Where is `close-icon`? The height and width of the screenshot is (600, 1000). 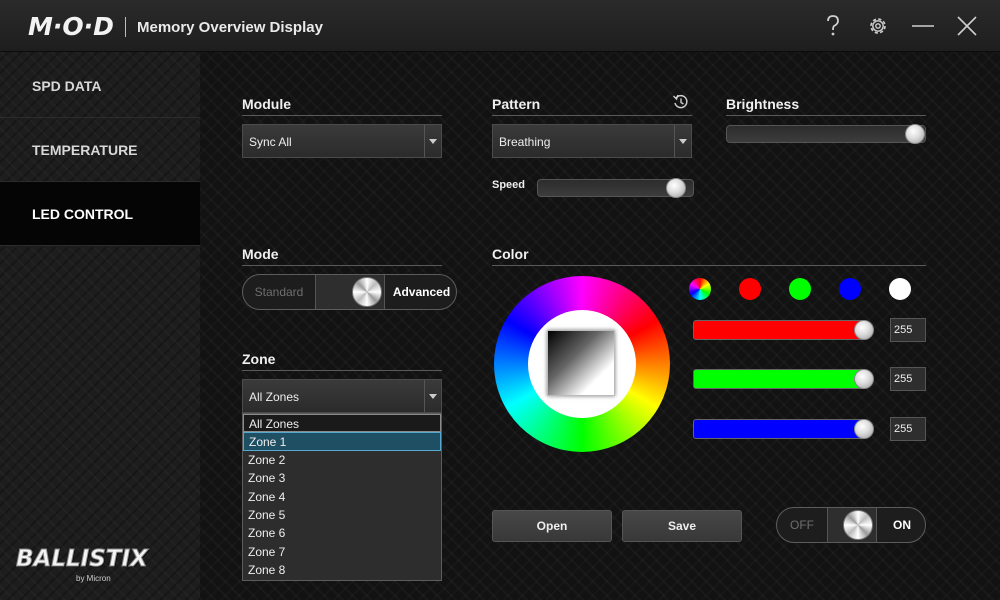 close-icon is located at coordinates (967, 26).